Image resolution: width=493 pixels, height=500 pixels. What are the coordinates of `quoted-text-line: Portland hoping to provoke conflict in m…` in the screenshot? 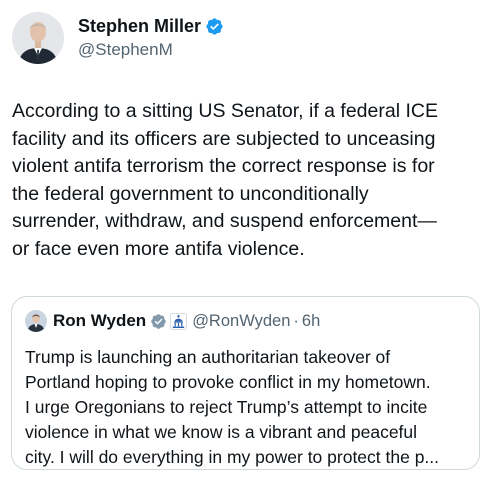 It's located at (228, 382).